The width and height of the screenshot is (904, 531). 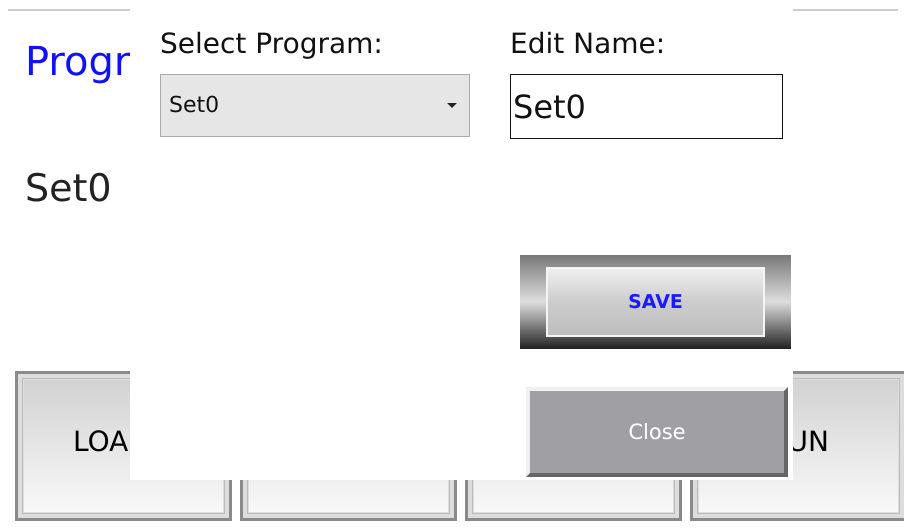 I want to click on name-input-field: Set0, so click(x=646, y=106).